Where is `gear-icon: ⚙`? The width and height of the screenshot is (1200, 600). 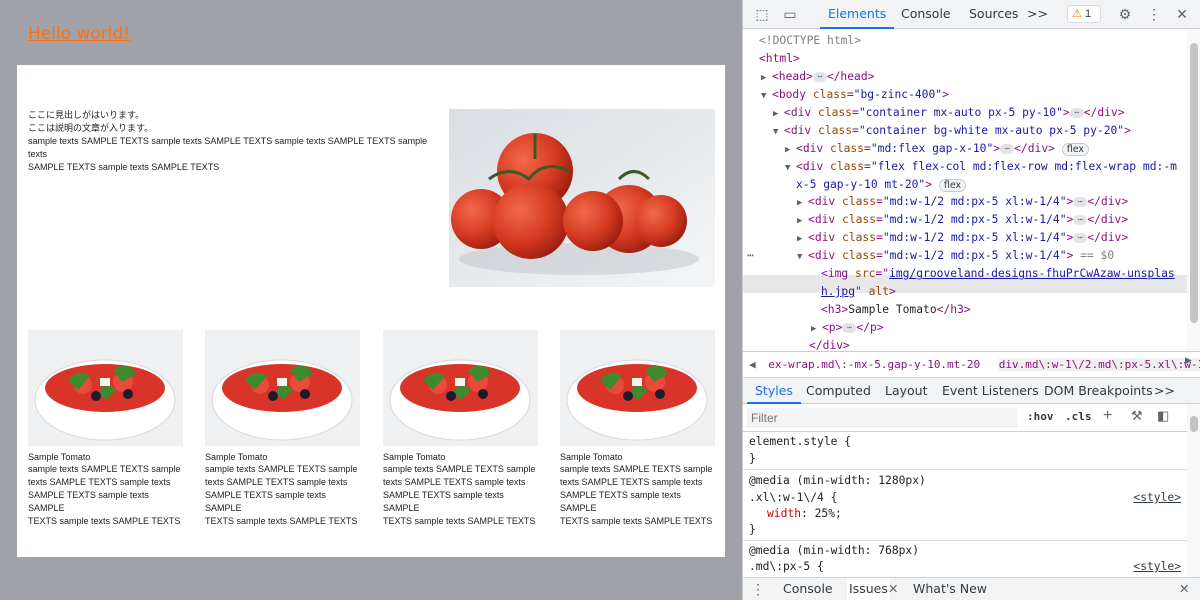
gear-icon: ⚙ is located at coordinates (1125, 14).